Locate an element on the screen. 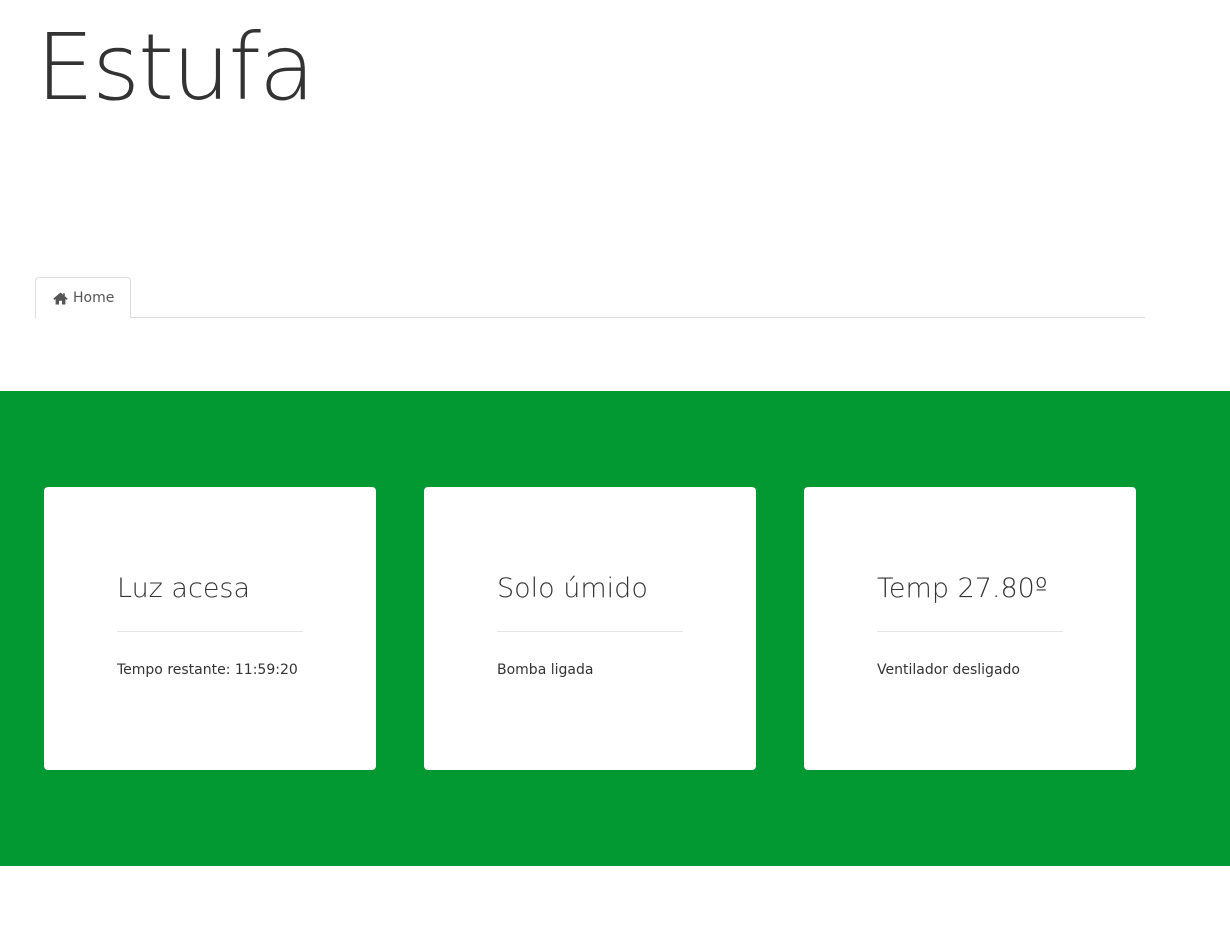 The image size is (1230, 934). temperature-title: Temp 27.80º is located at coordinates (962, 588).